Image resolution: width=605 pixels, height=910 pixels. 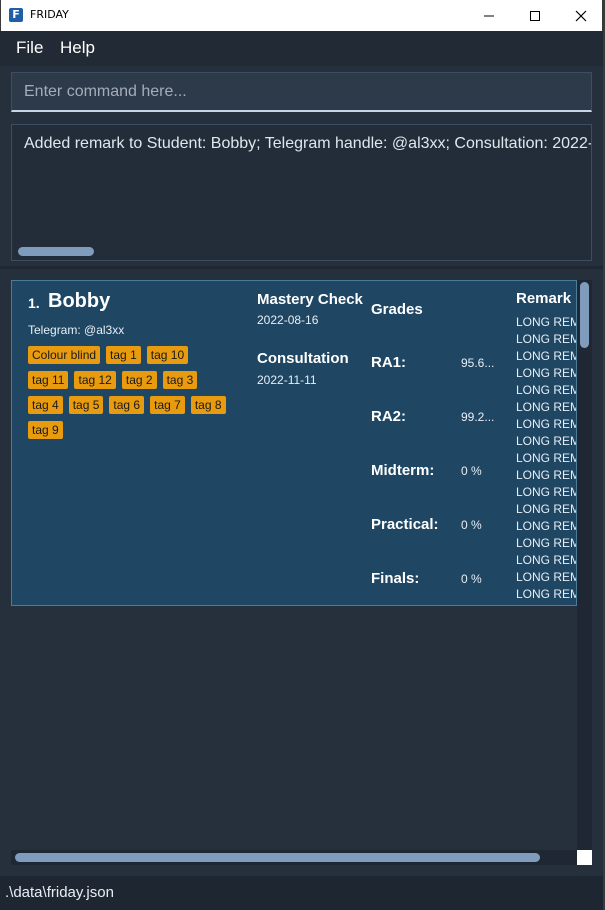 I want to click on student-telegram: Telegram: @al3xx, so click(x=76, y=330).